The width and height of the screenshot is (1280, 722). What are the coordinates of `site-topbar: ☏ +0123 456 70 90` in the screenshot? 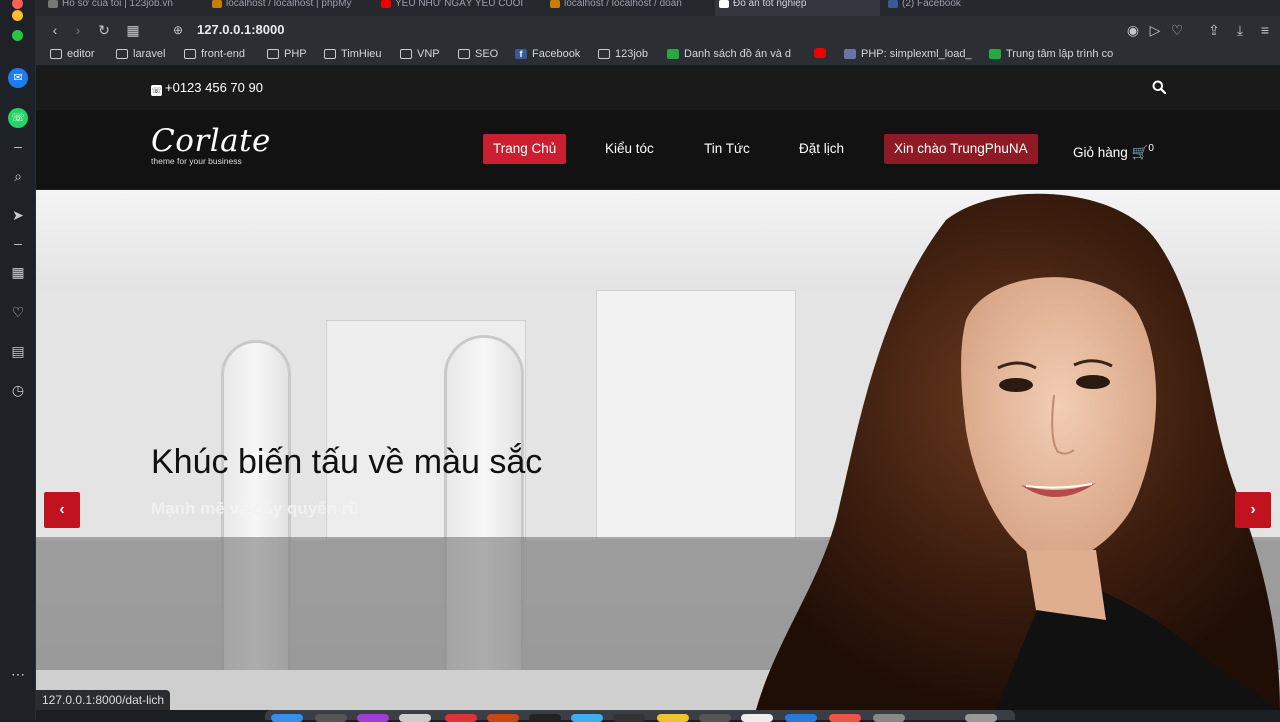 It's located at (658, 88).